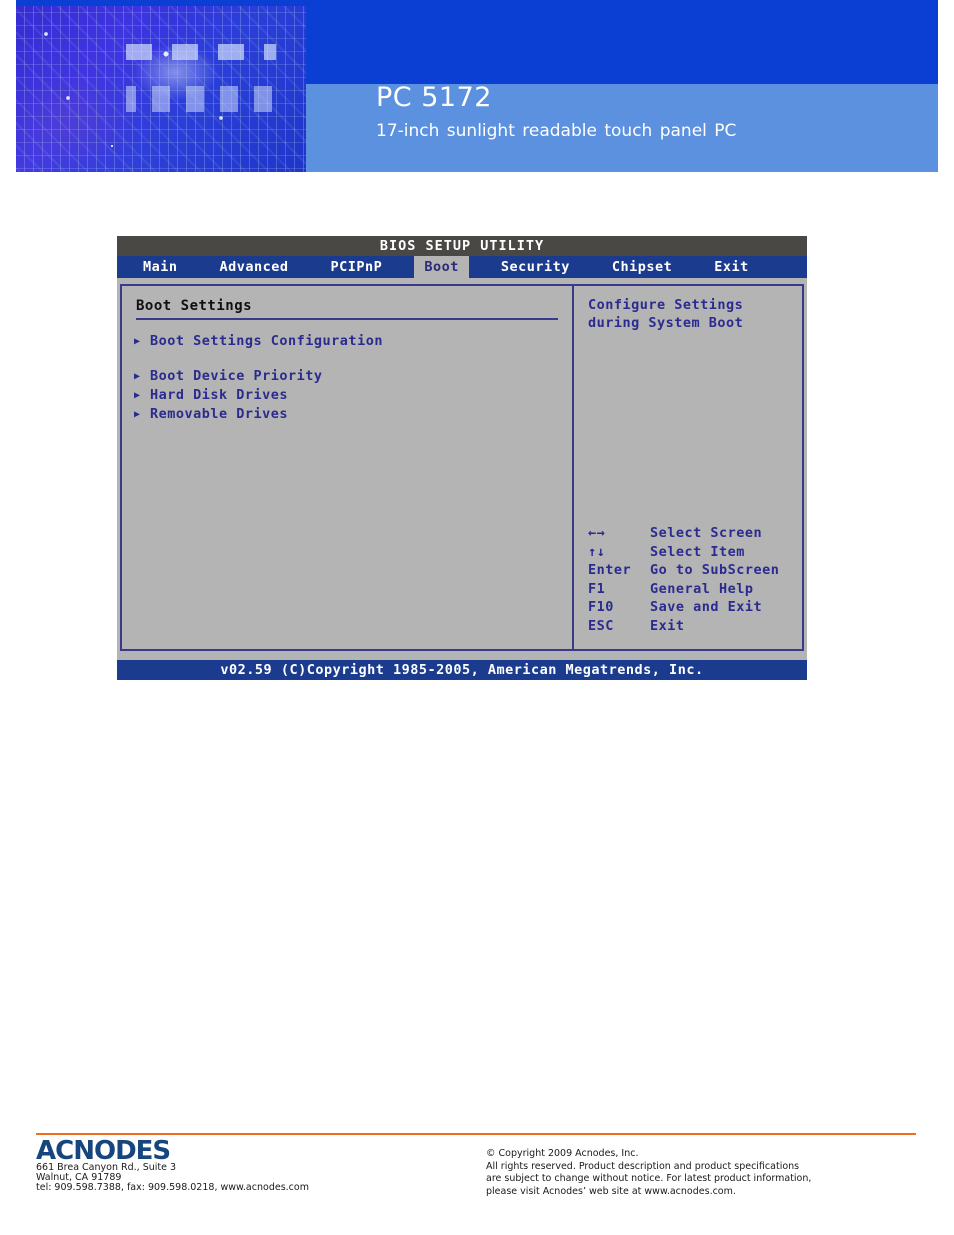 The image size is (954, 1235). What do you see at coordinates (353, 376) in the screenshot?
I see `menu-item-boot-device-priority: ▶ Boot Device Priority` at bounding box center [353, 376].